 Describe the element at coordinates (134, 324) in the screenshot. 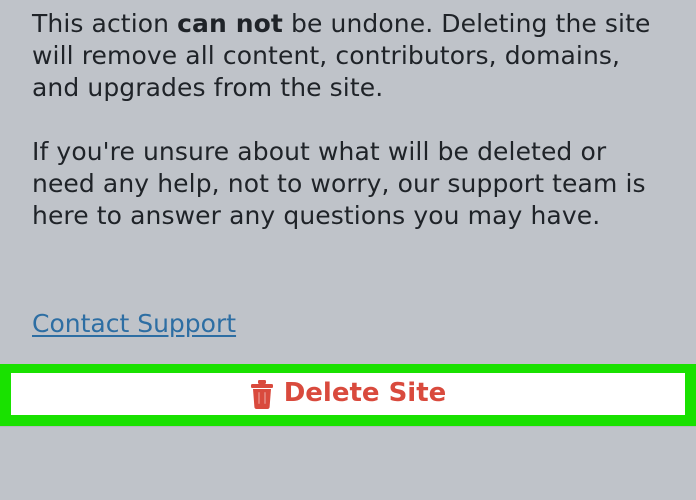

I see `contact-support-link: Contact Support` at that location.